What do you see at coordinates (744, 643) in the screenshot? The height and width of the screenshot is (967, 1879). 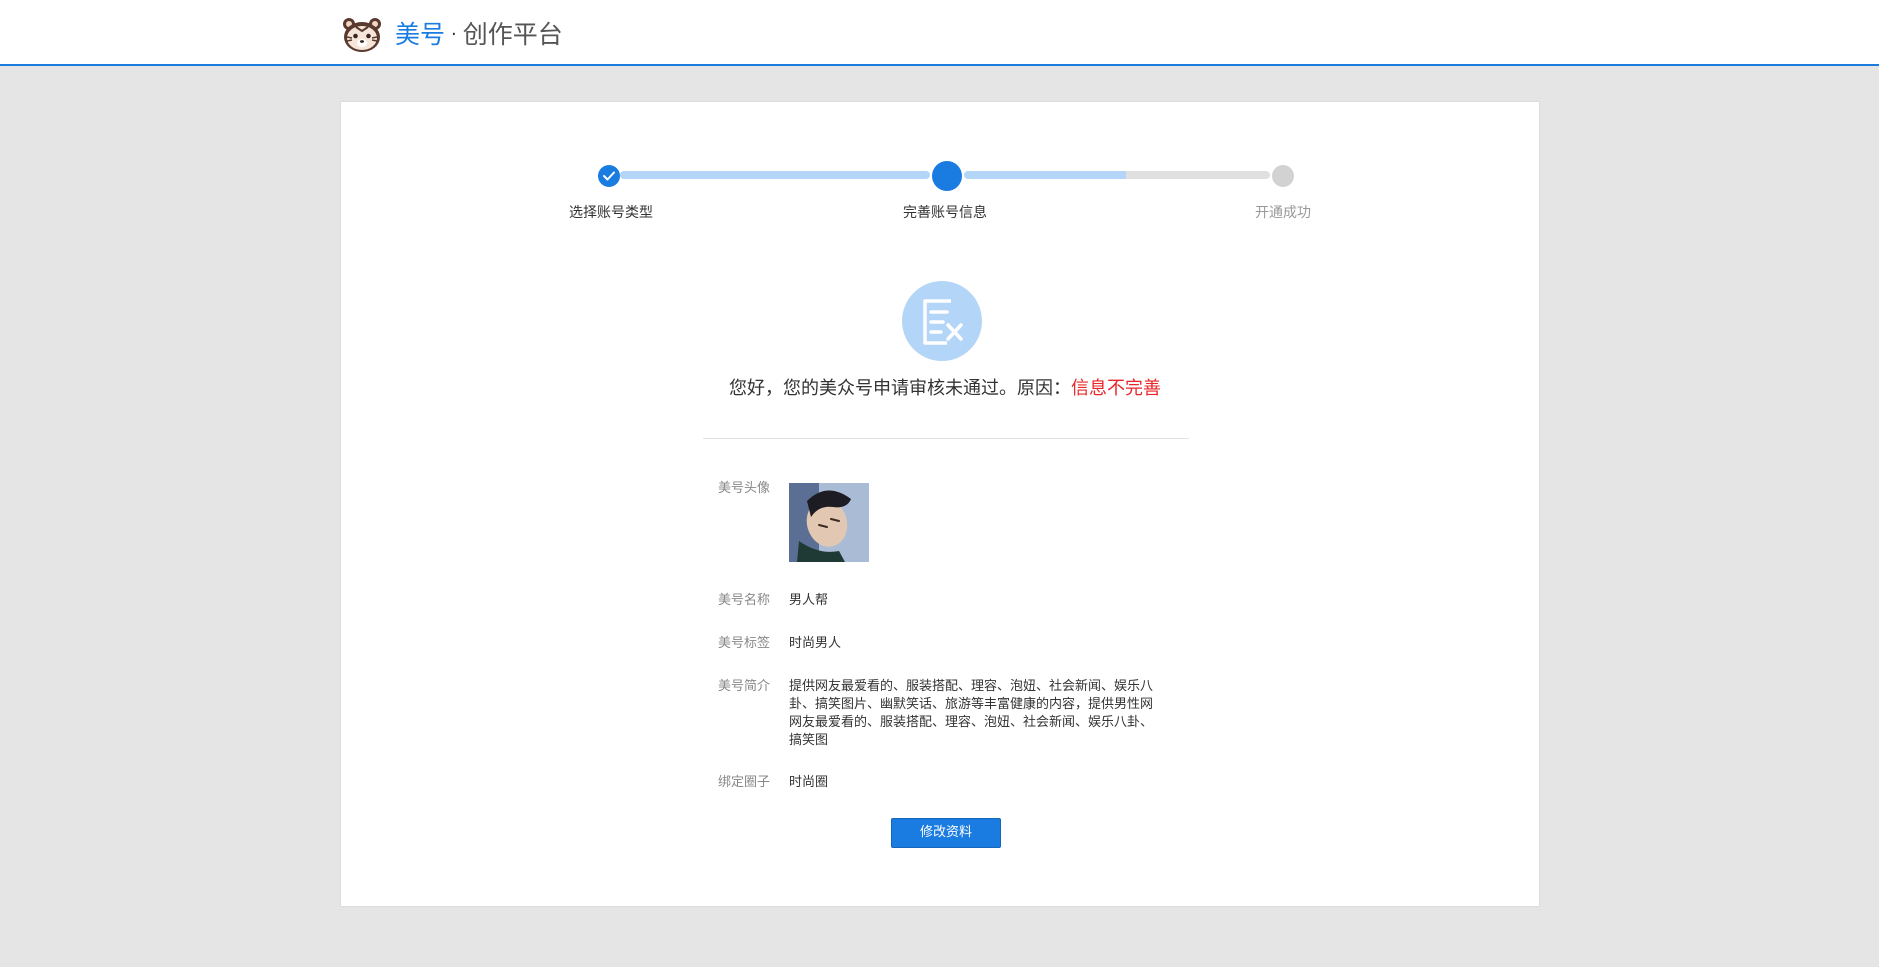 I see `tag-label: 美号标签` at bounding box center [744, 643].